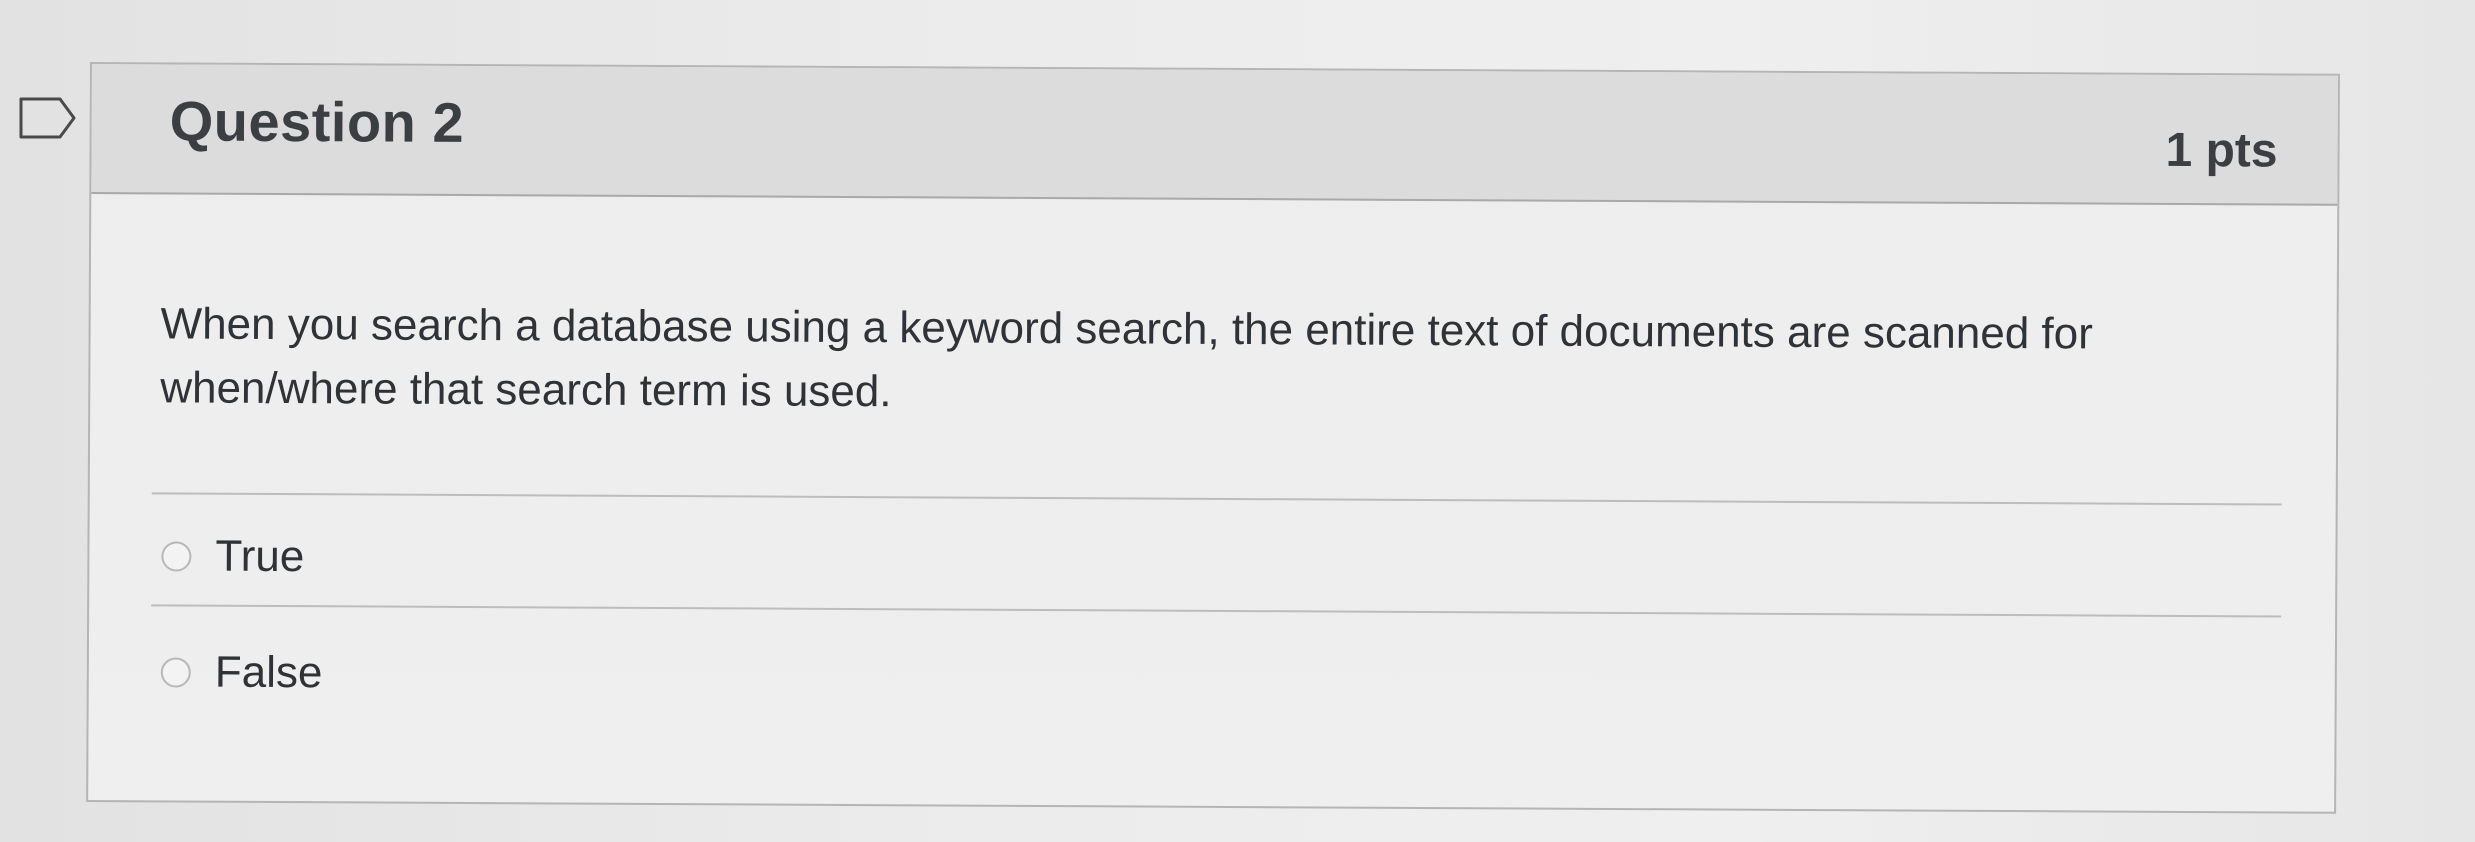  I want to click on answer-option-true: True, so click(232, 556).